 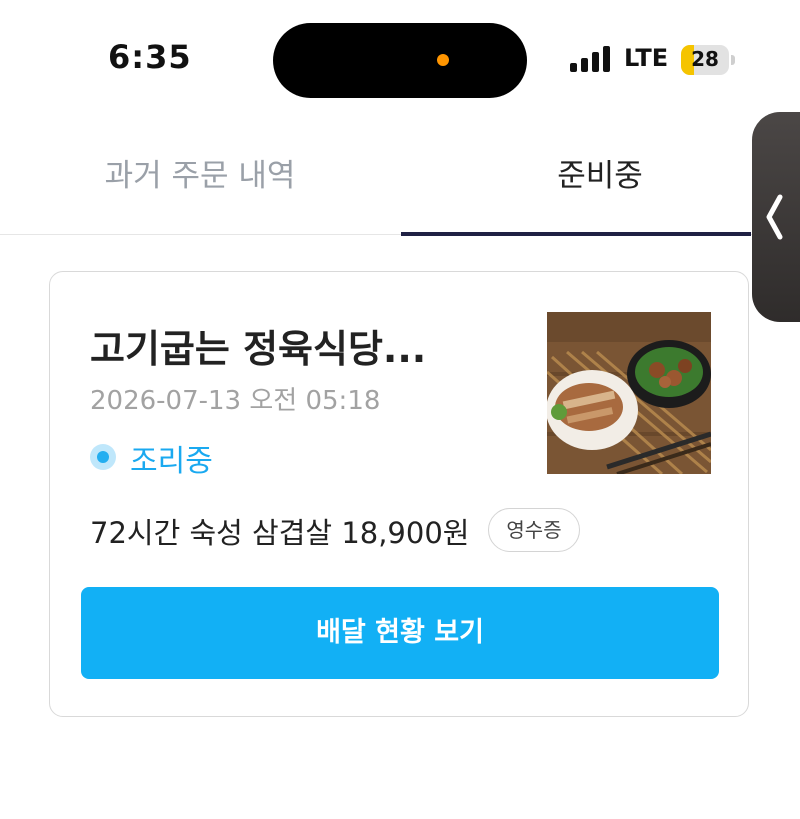 I want to click on cellular-signal-icon, so click(x=590, y=59).